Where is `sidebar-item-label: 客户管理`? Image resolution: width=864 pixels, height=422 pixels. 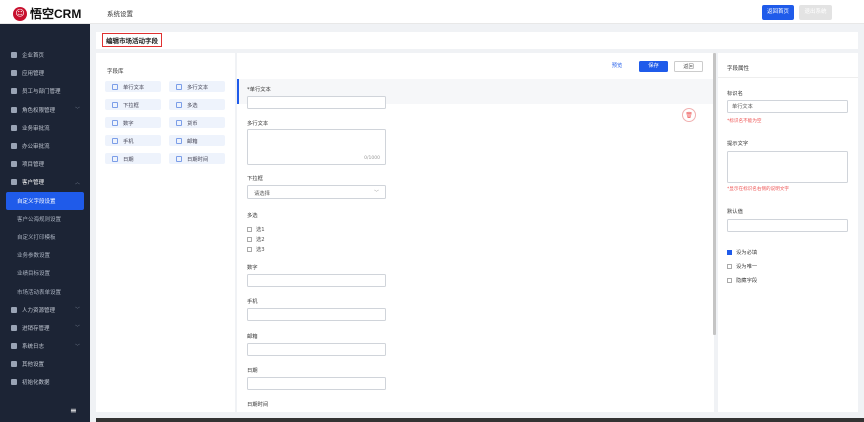
sidebar-item-label: 客户管理 is located at coordinates (33, 183).